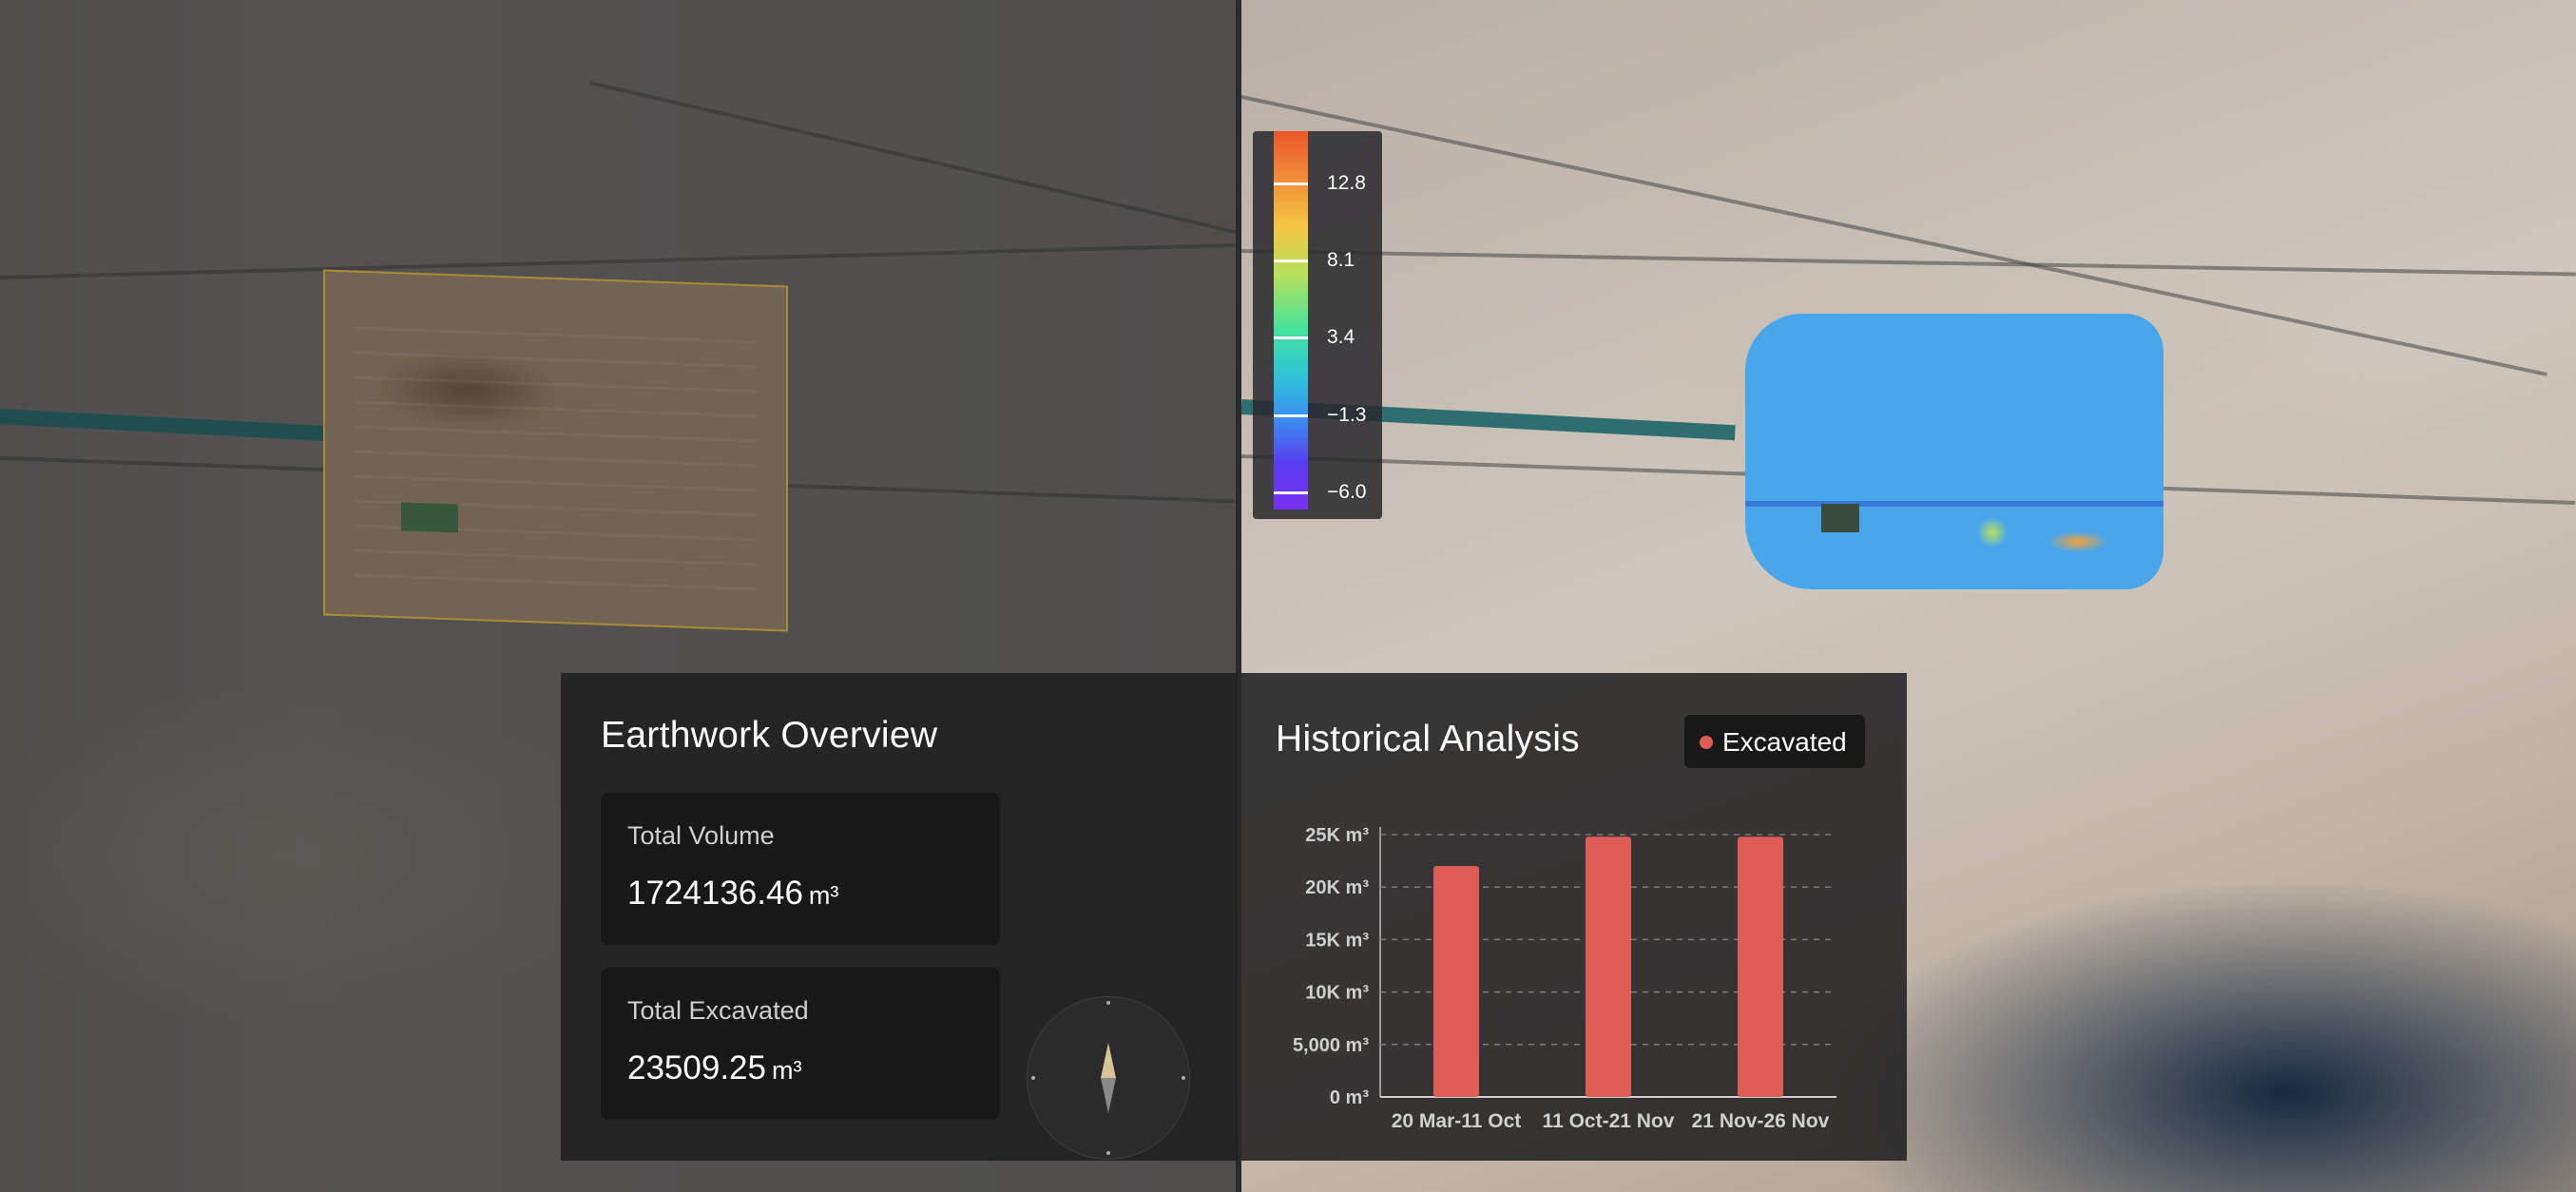 Image resolution: width=2576 pixels, height=1192 pixels. Describe the element at coordinates (1457, 1121) in the screenshot. I see `x-tick-label: 20 Mar-11 Oct` at that location.